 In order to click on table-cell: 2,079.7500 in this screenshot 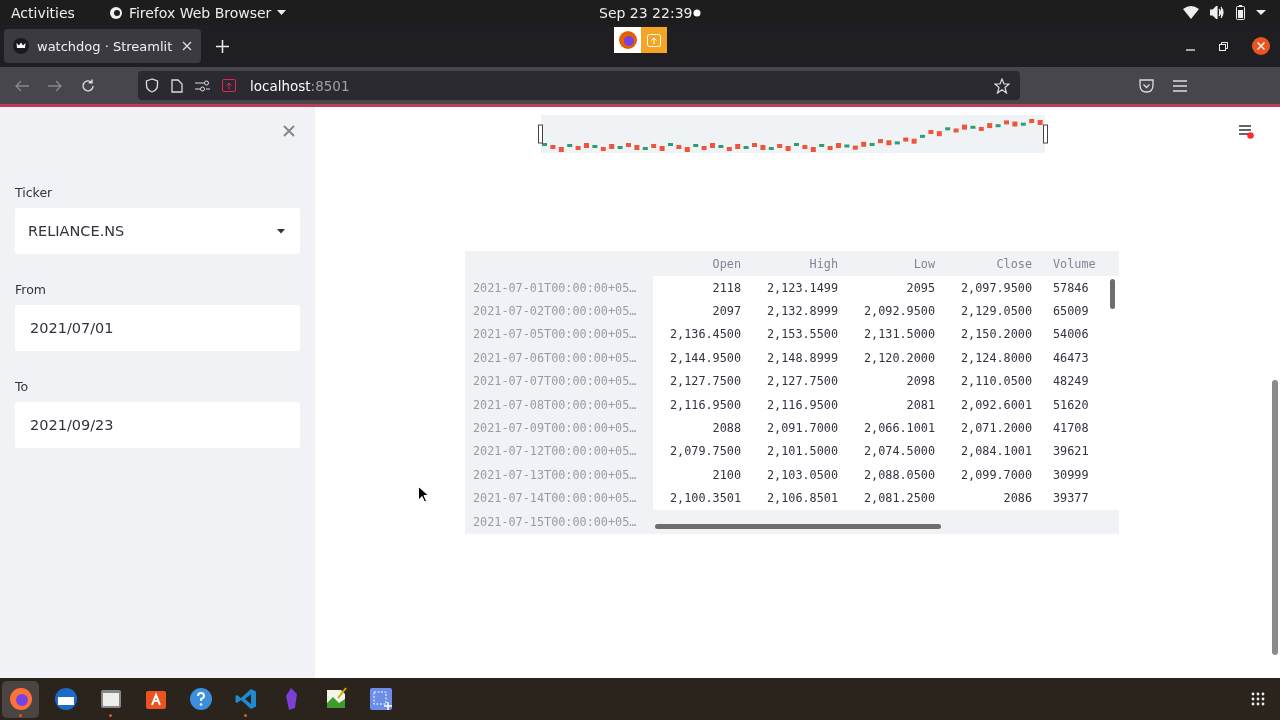, I will do `click(701, 451)`.